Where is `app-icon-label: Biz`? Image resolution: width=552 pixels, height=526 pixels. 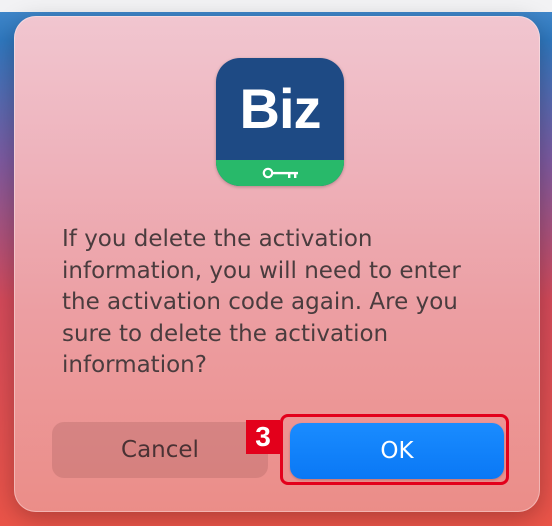
app-icon-label: Biz is located at coordinates (280, 108).